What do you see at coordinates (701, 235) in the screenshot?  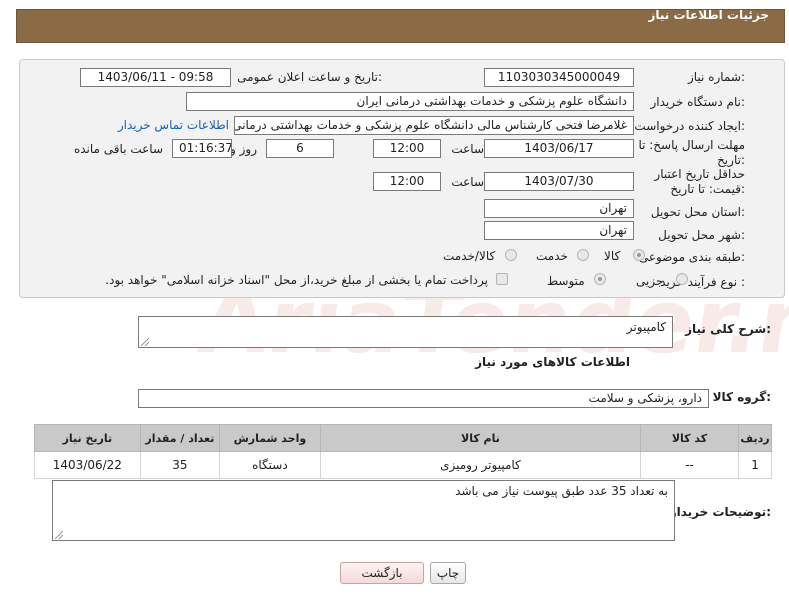 I see `city-label: شهر محل تحویل:` at bounding box center [701, 235].